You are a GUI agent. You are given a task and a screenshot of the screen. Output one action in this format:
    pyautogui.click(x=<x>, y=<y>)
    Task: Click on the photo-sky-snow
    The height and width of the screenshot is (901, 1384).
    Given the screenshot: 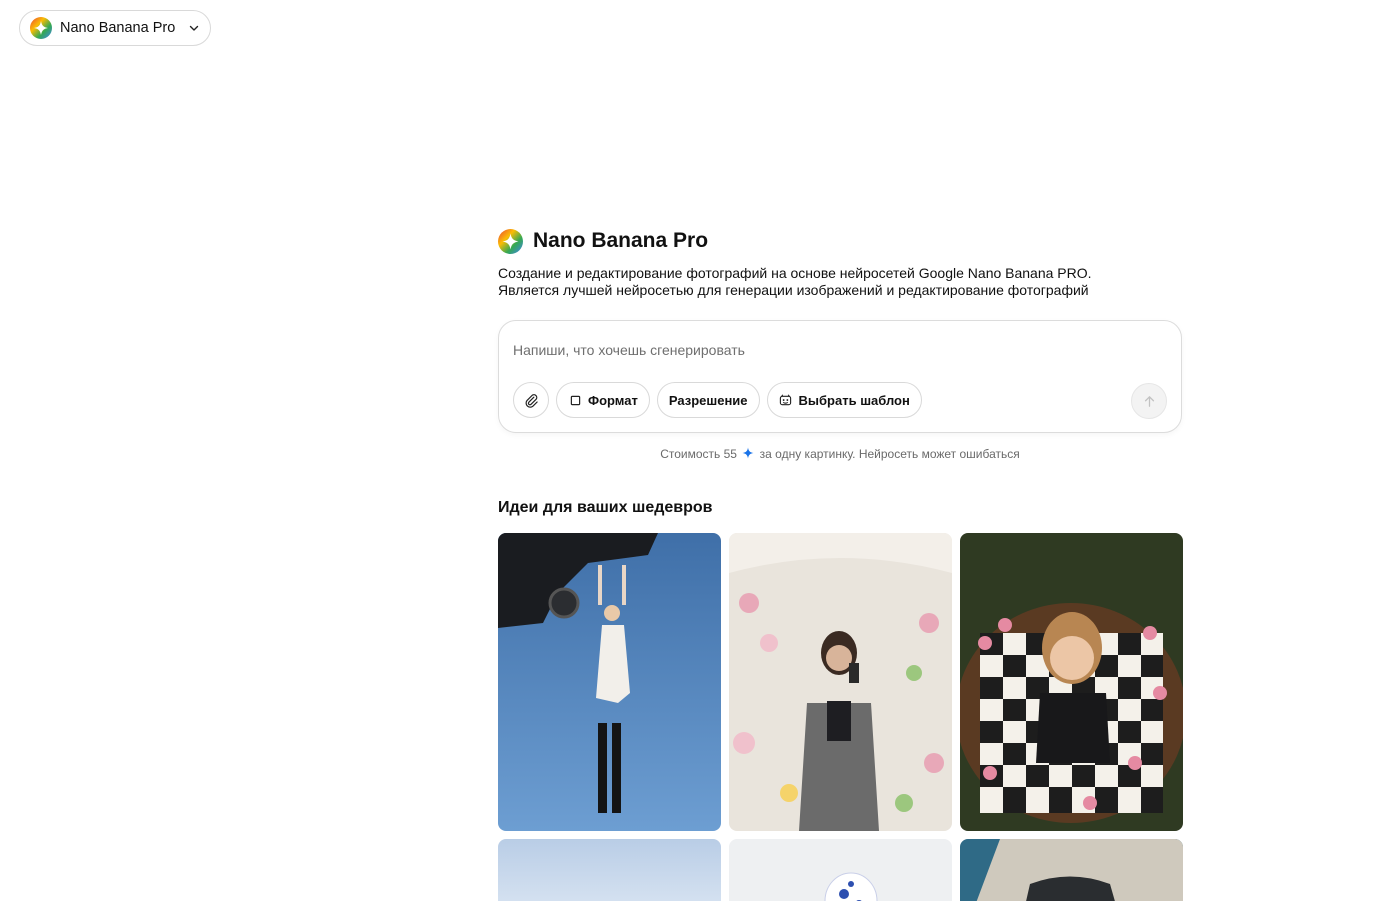 What is the action you would take?
    pyautogui.click(x=609, y=870)
    